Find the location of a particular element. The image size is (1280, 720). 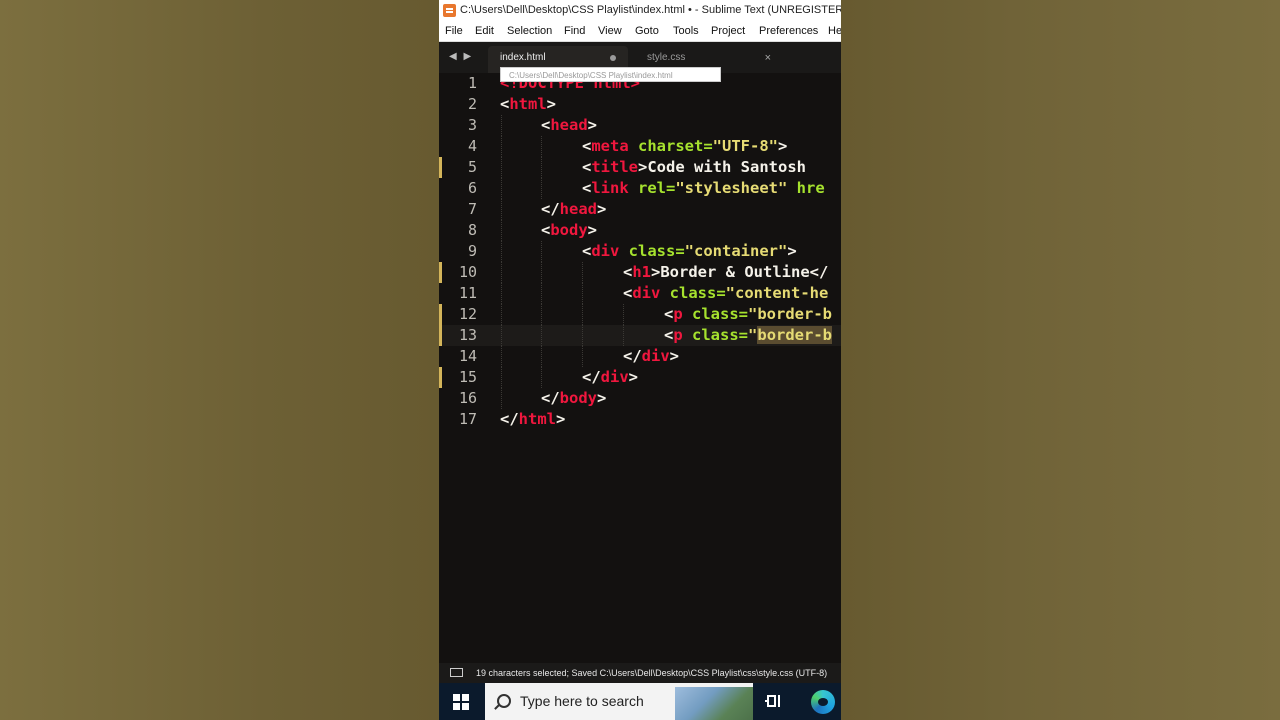

line-number: 17 is located at coordinates (467, 419).